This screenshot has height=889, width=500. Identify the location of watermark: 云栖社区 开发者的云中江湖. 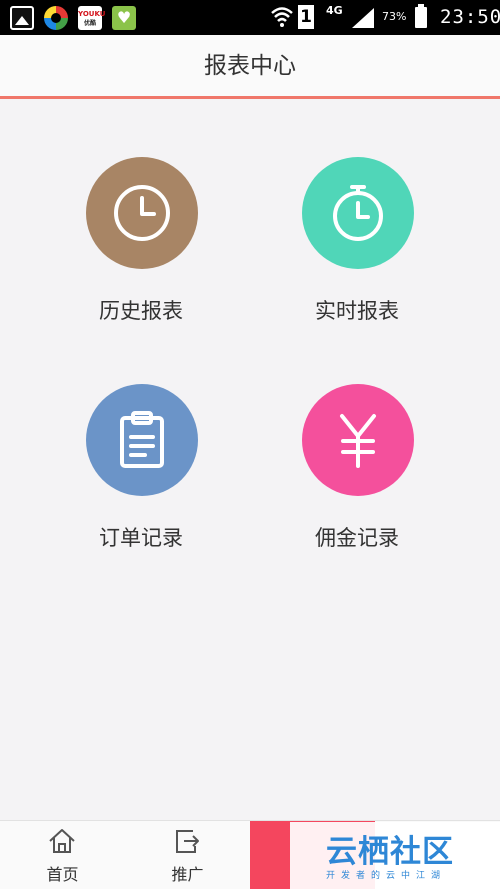
(395, 855).